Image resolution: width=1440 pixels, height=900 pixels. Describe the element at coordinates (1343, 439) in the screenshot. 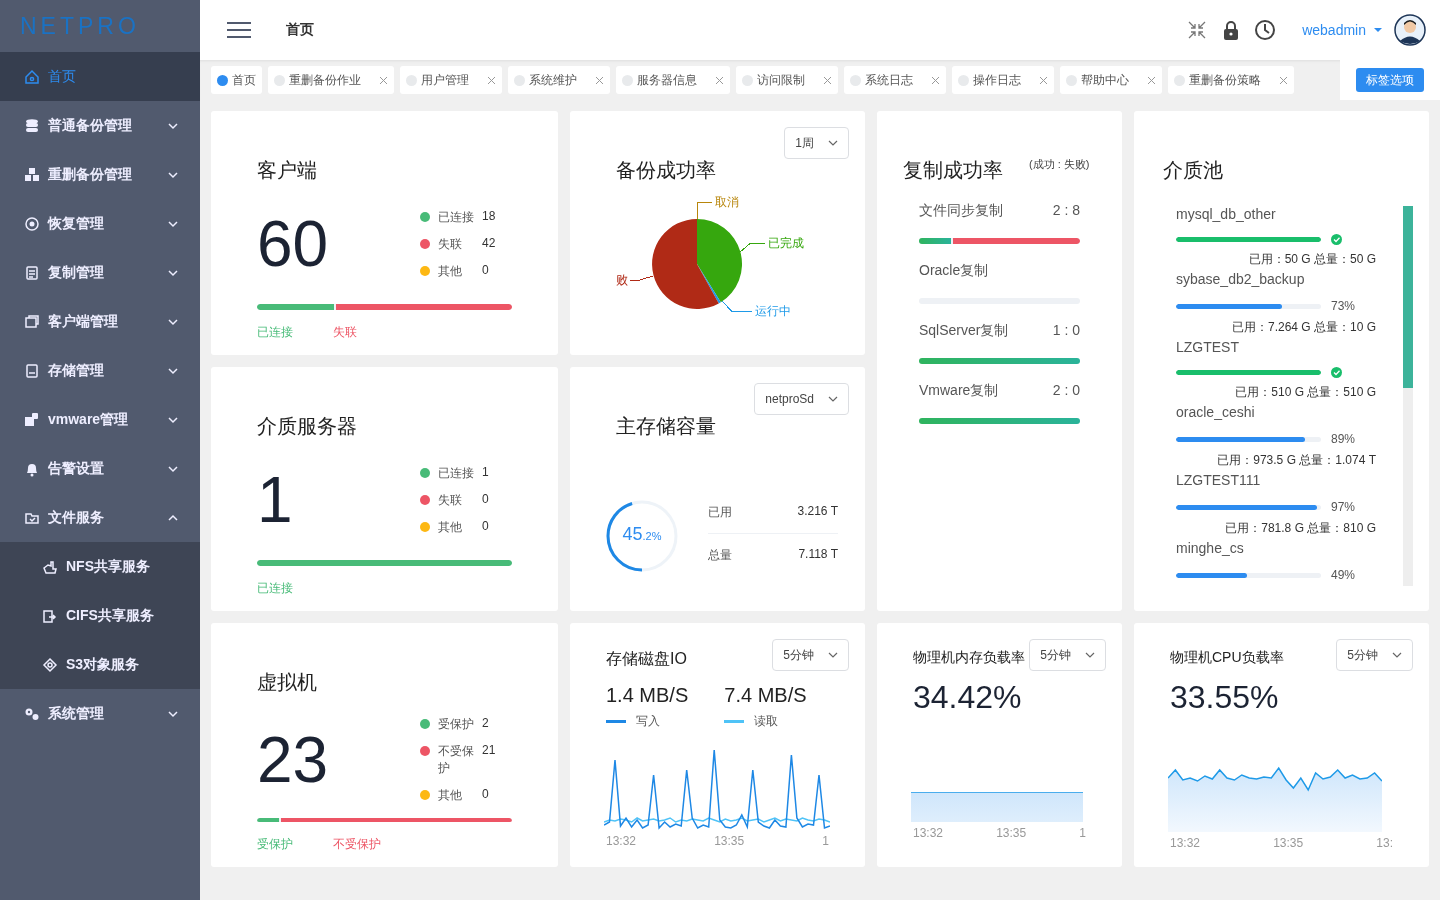

I see `percent-label: 89%` at that location.